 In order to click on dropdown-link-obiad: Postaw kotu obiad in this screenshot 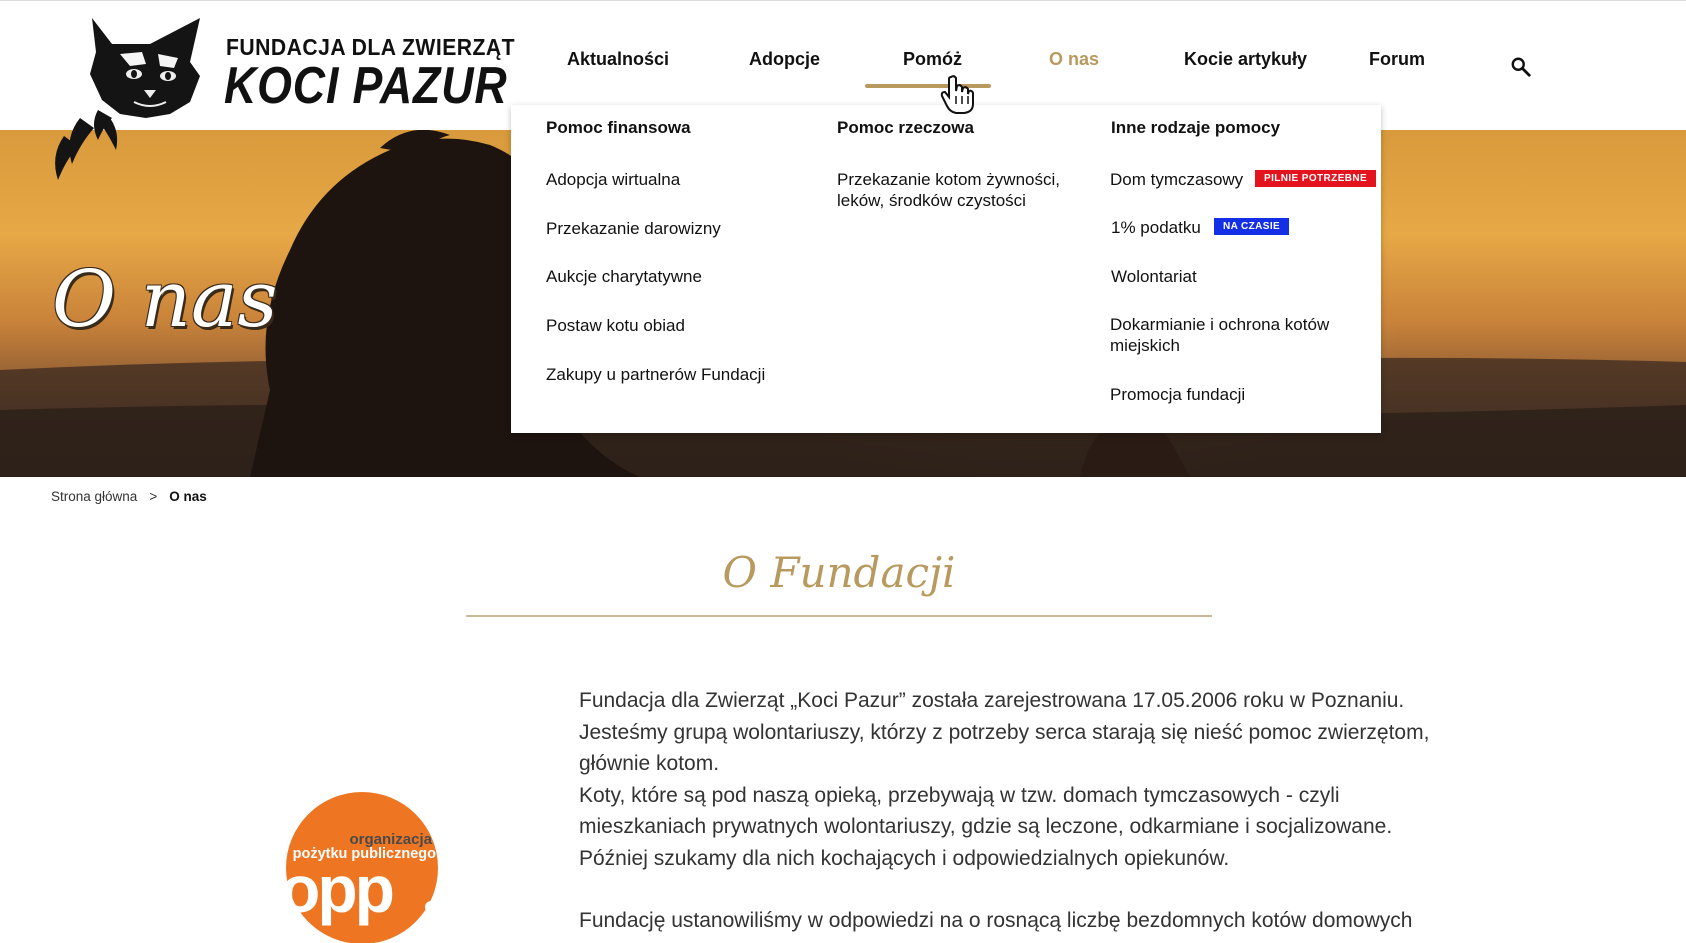, I will do `click(615, 325)`.